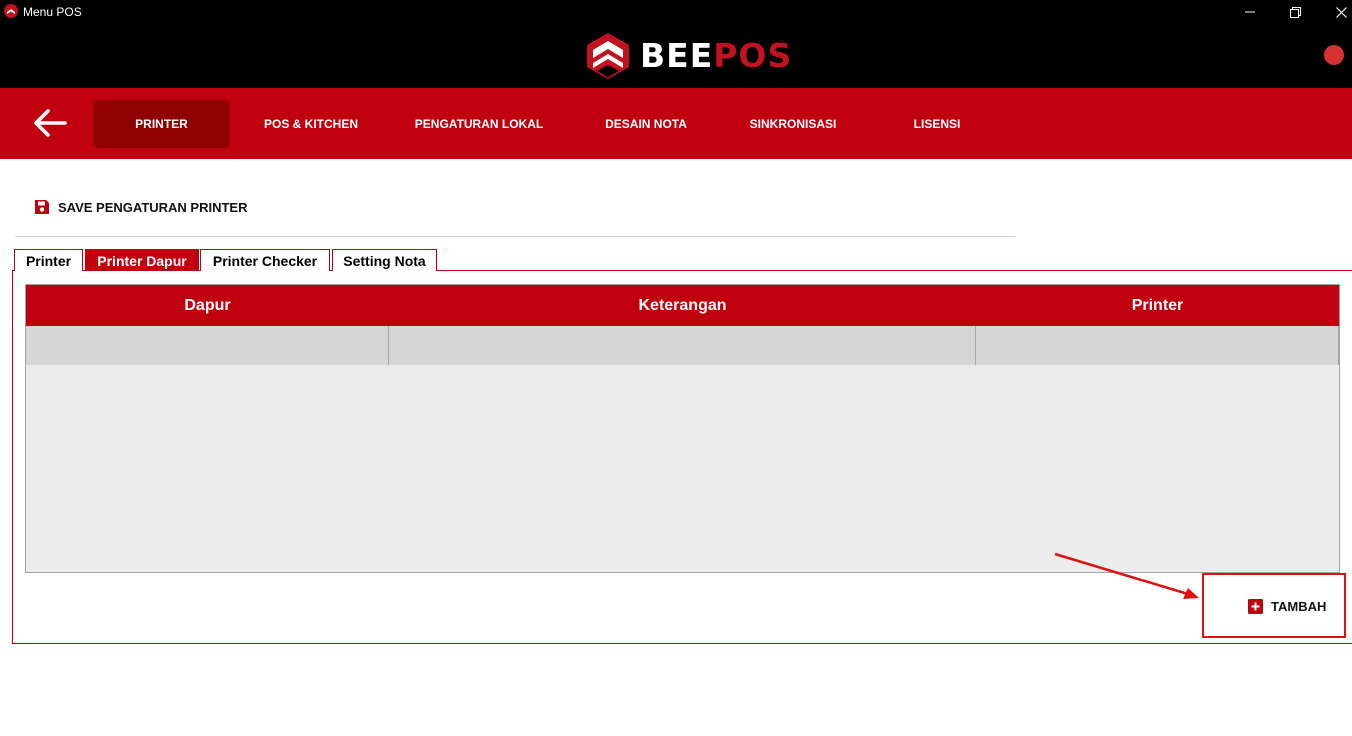  I want to click on tab-printer-checker: Printer Checker, so click(265, 260).